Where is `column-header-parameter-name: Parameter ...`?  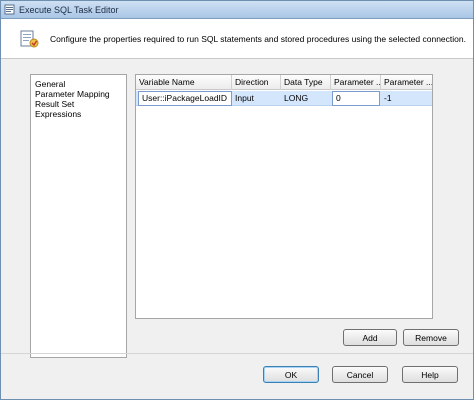
column-header-parameter-name: Parameter ... is located at coordinates (356, 82).